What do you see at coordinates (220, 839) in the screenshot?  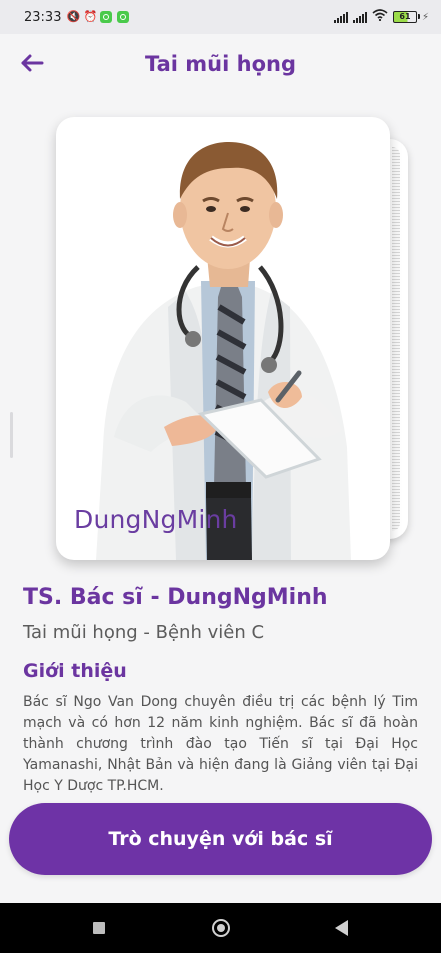 I see `chat-with-doctor-button: Trò chuyện với bác sĩ` at bounding box center [220, 839].